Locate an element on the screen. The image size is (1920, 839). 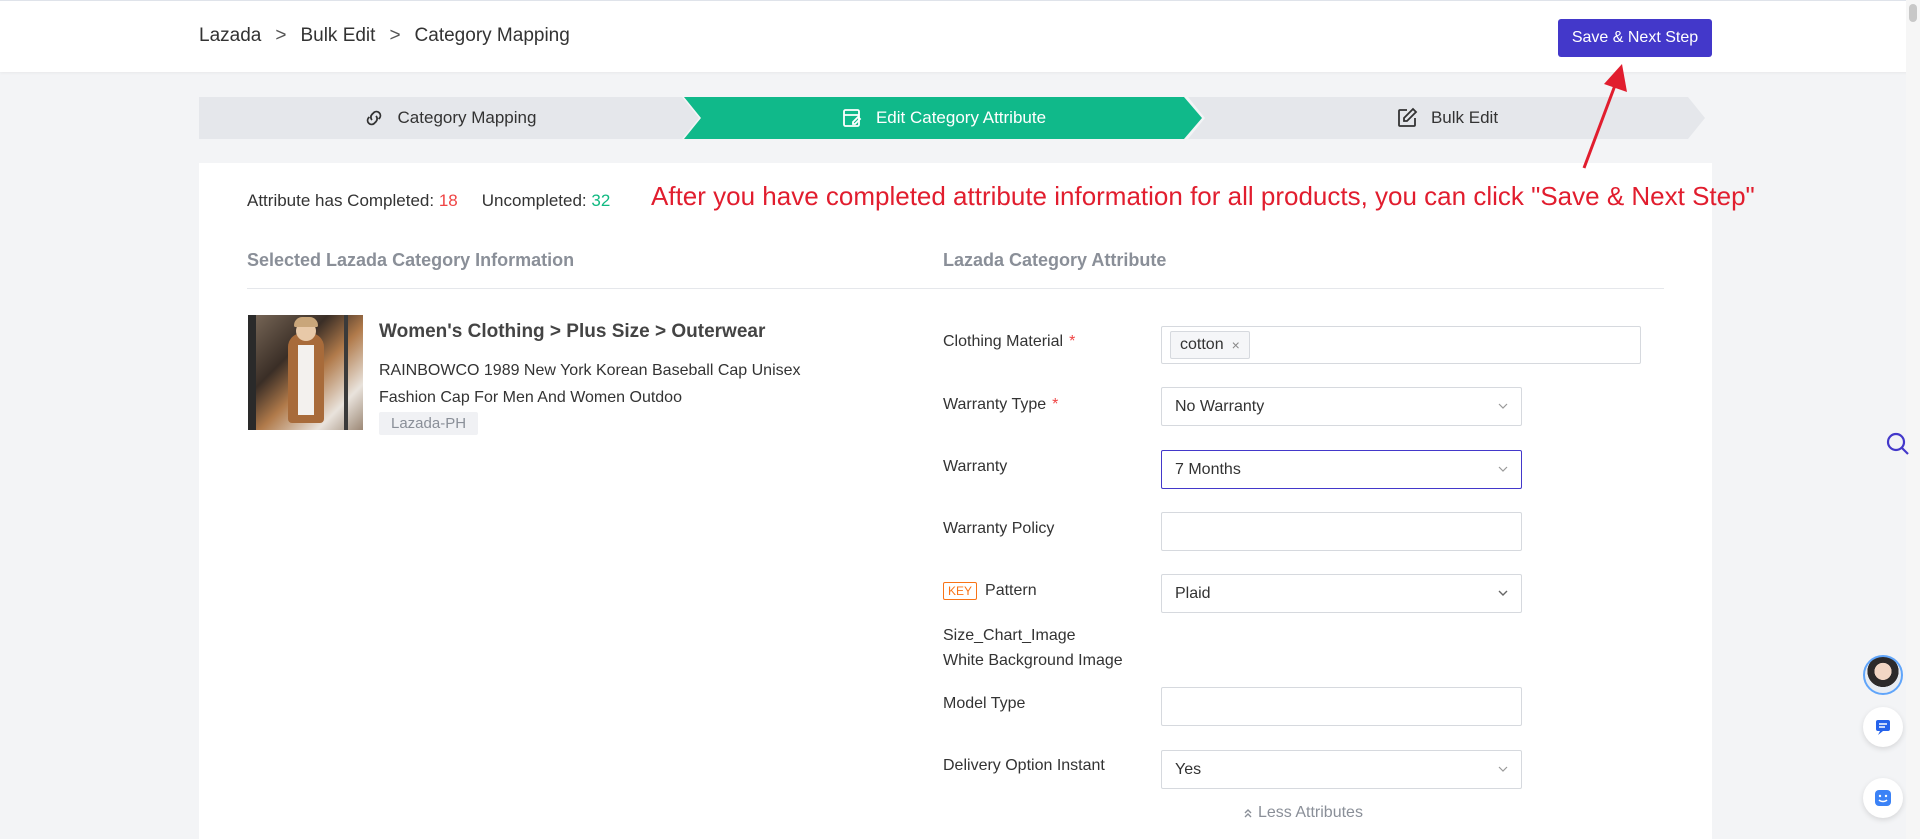
uncompleted-value: 32 is located at coordinates (601, 200).